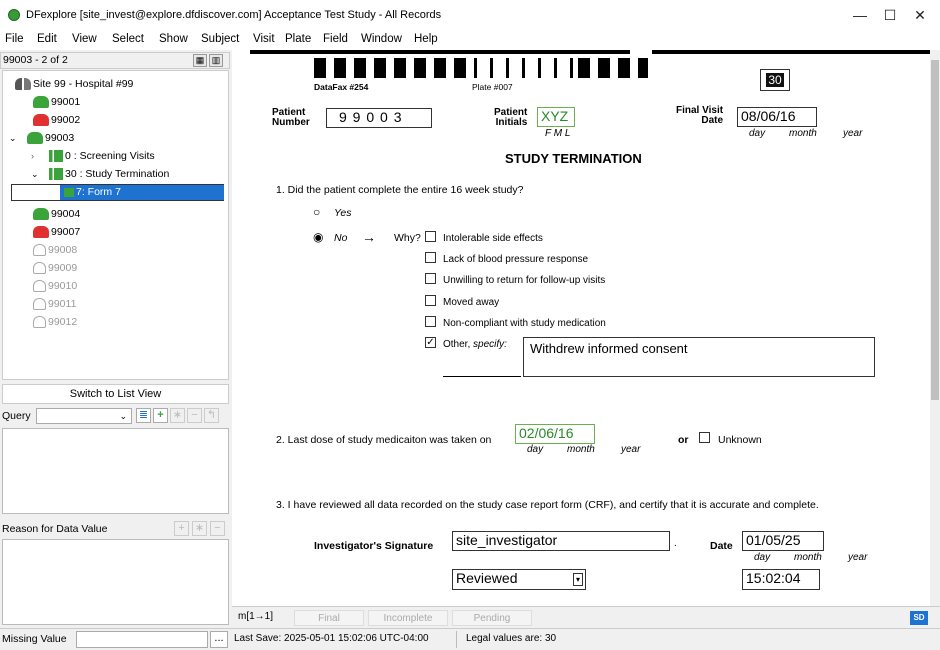 The image size is (940, 650). What do you see at coordinates (23, 84) in the screenshot?
I see `people-icon` at bounding box center [23, 84].